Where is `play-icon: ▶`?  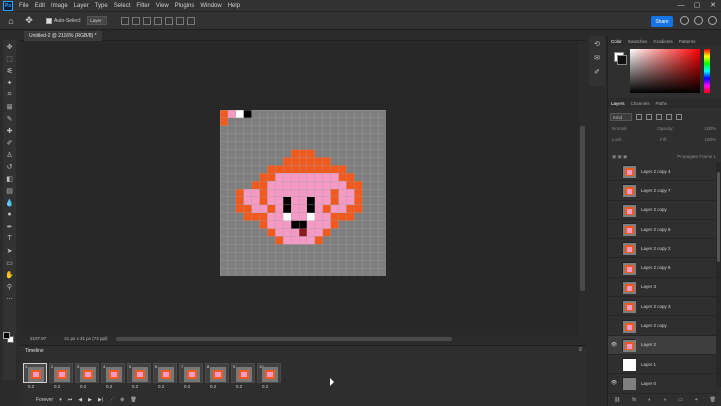 play-icon: ▶ is located at coordinates (90, 400).